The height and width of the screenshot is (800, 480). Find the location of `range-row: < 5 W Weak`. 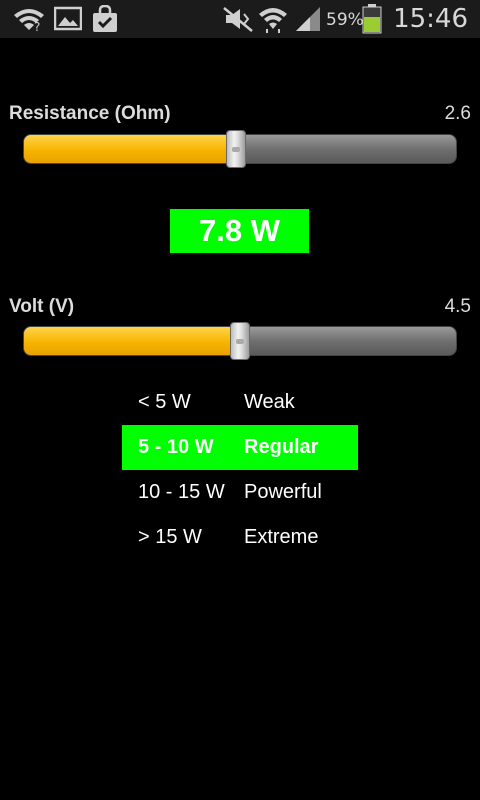

range-row: < 5 W Weak is located at coordinates (240, 402).